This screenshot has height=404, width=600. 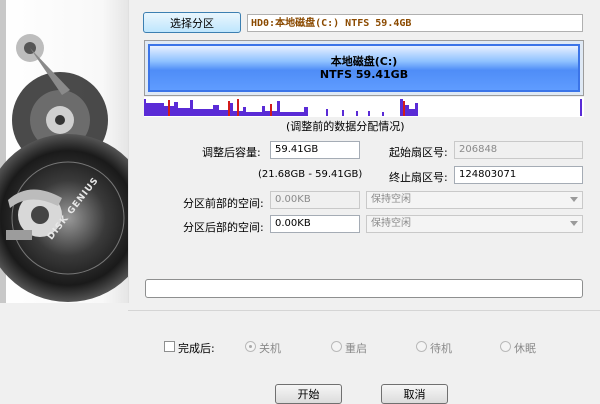 I want to click on space-after-select: 保持空闲, so click(x=474, y=224).